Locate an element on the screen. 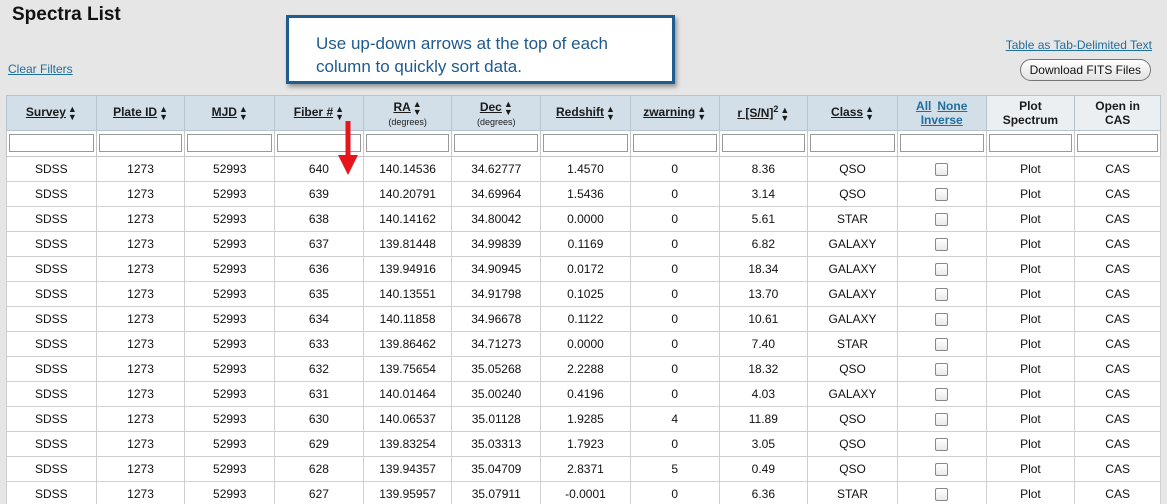 The image size is (1167, 504). column-label: Class is located at coordinates (847, 112).